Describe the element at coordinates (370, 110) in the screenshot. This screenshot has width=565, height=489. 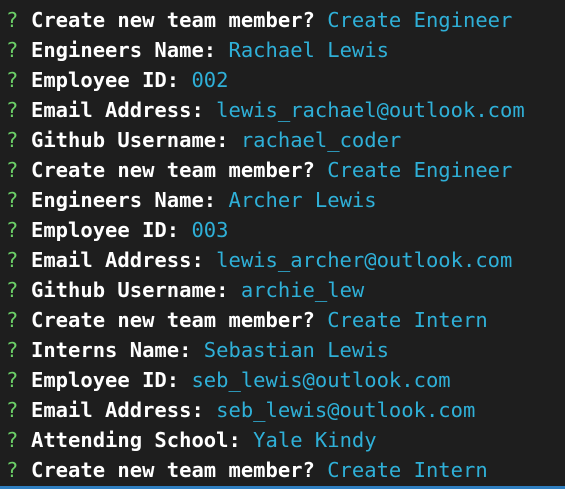
I see `prompt-answer: lewis_rachael@outlook.com` at that location.